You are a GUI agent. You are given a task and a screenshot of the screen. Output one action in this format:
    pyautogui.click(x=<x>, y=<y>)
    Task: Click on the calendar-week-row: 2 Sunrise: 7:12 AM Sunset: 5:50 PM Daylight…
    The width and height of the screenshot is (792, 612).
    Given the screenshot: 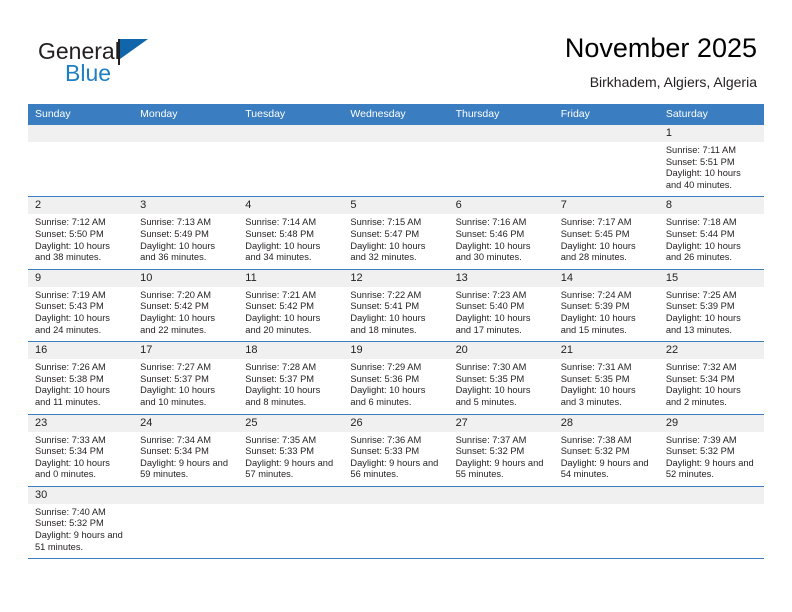 What is the action you would take?
    pyautogui.click(x=396, y=233)
    